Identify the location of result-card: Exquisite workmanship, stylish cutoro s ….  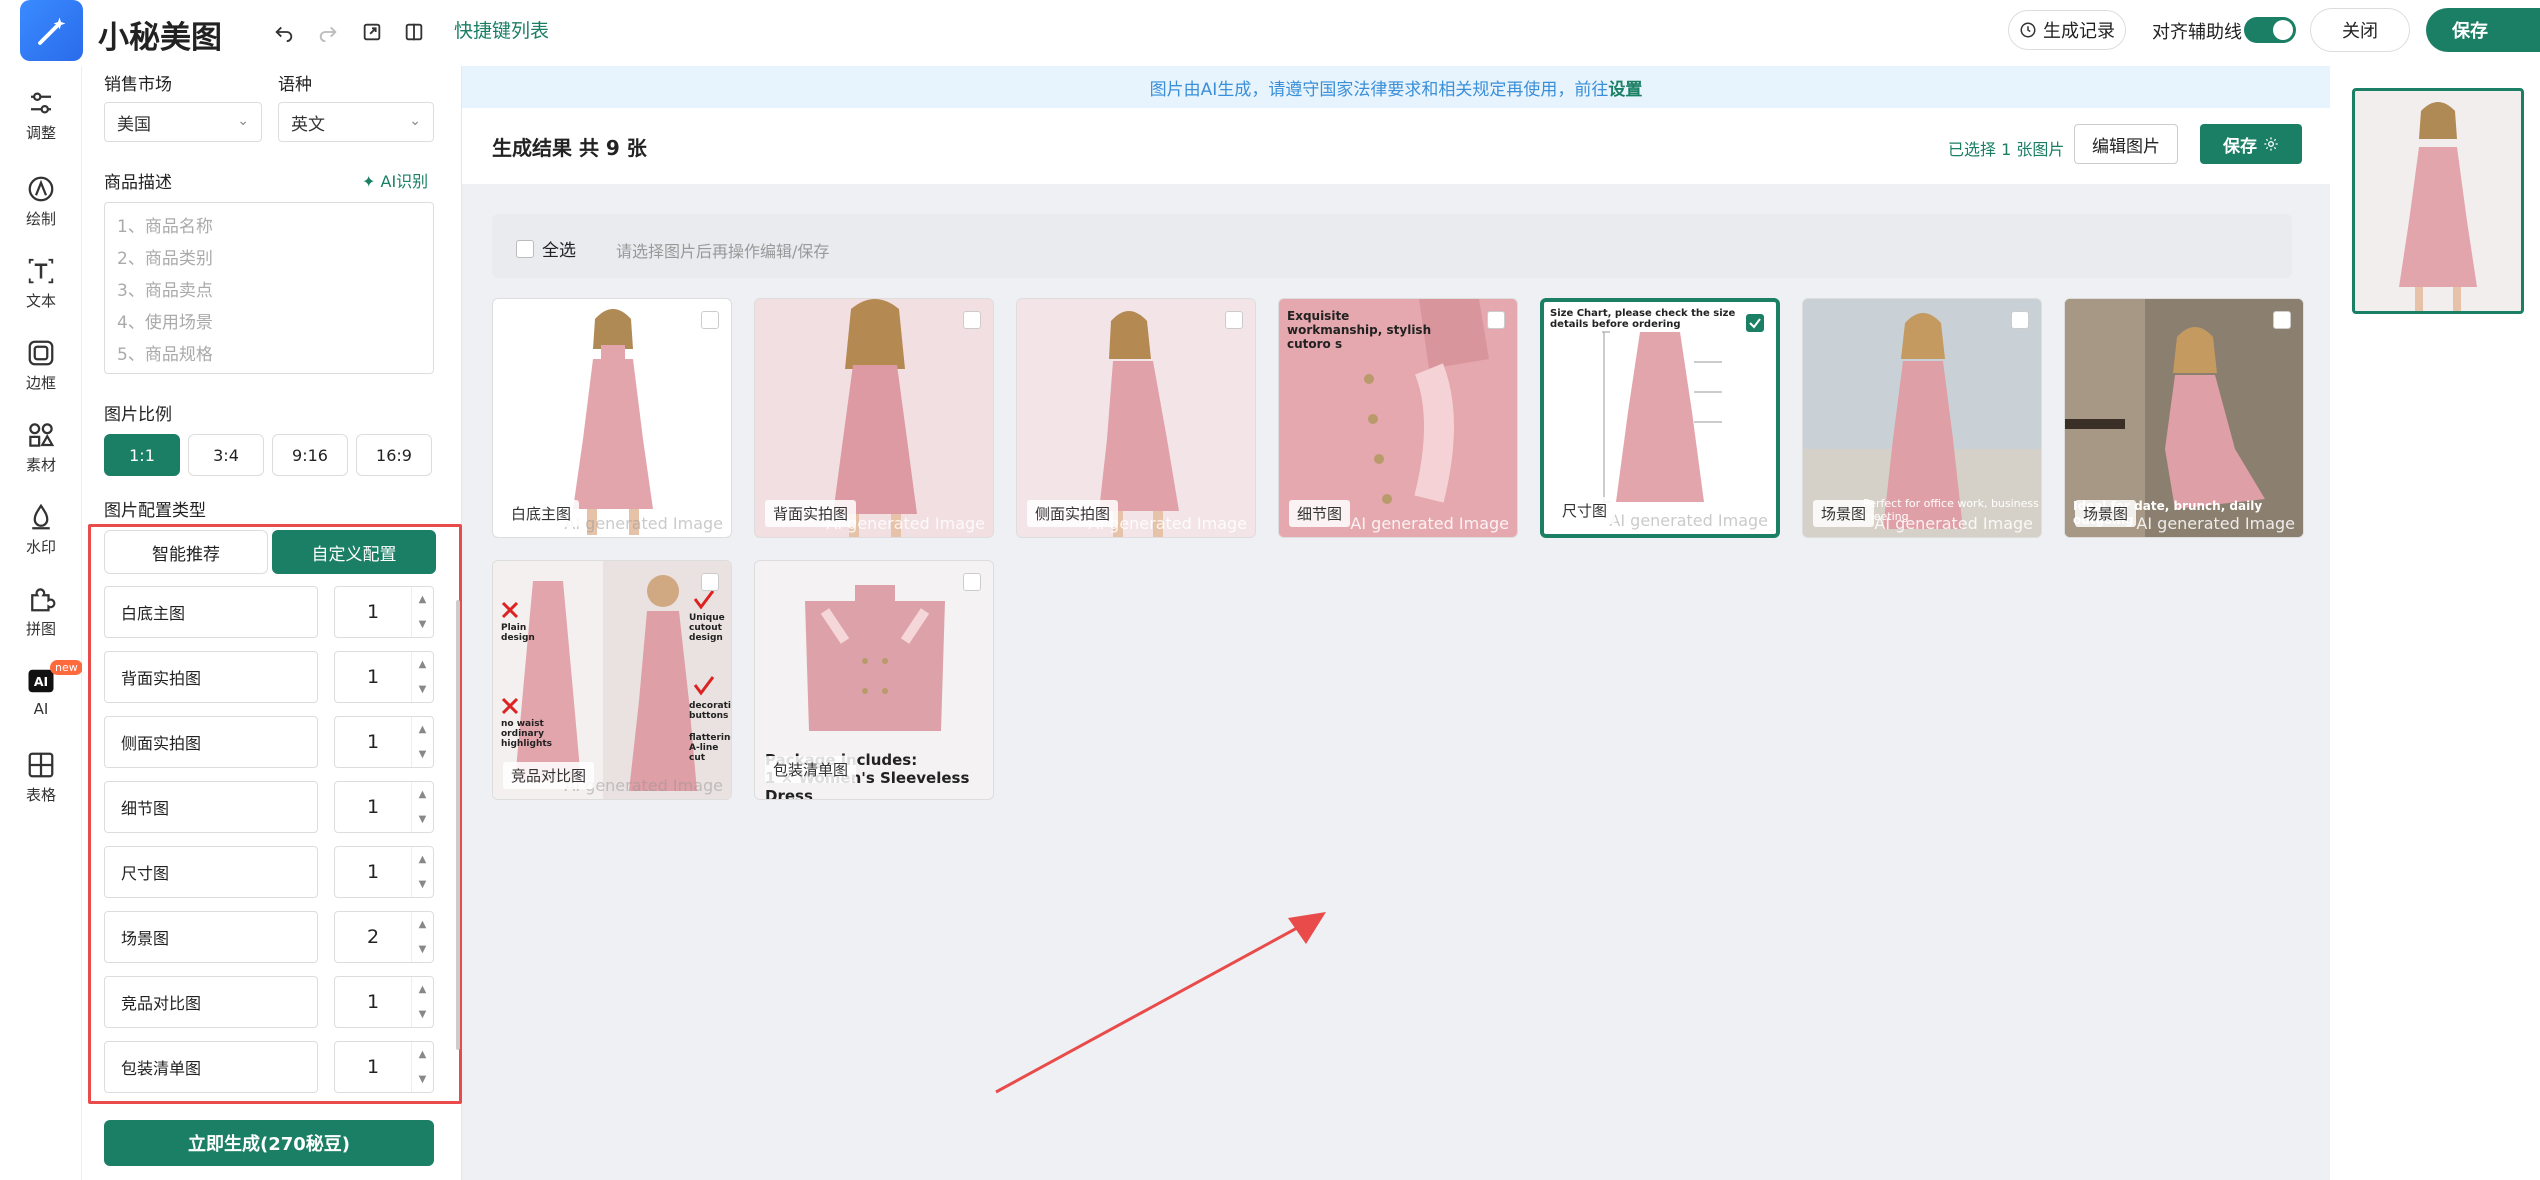
(1398, 418).